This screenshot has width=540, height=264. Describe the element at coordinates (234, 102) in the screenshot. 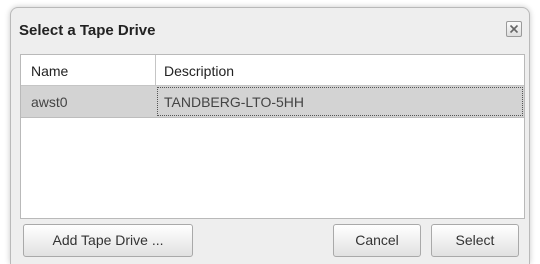

I see `cell-description: TANDBERG-LTO-5HH` at that location.